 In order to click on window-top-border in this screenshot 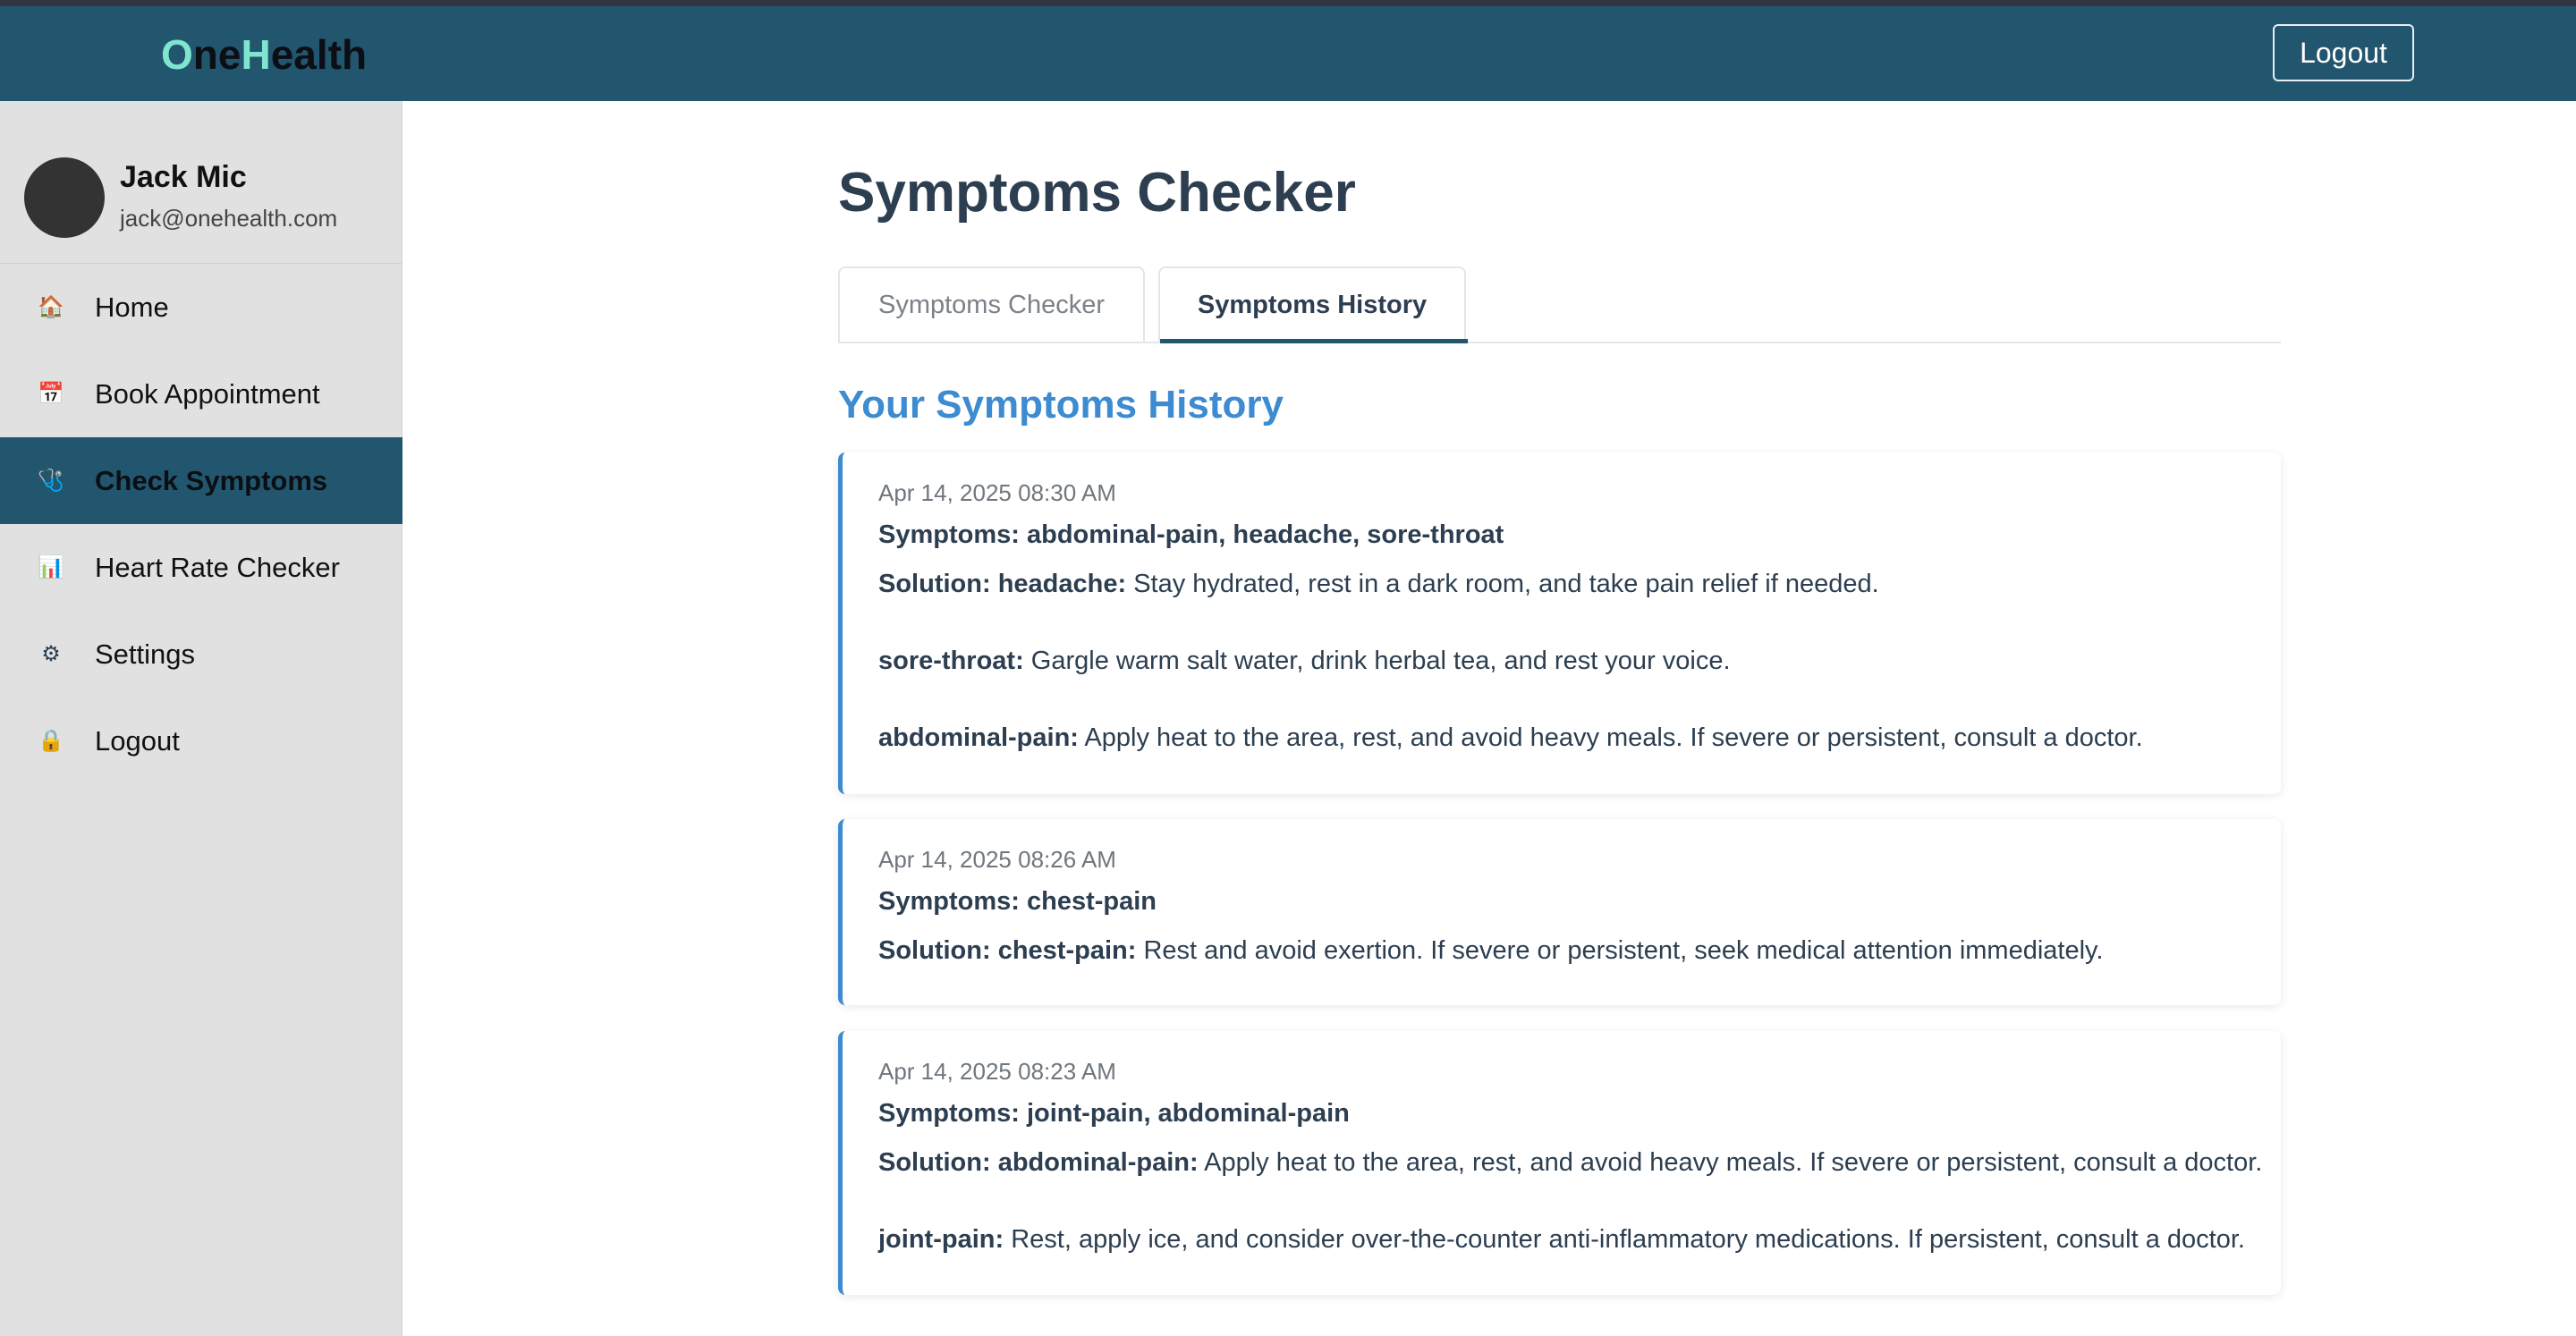, I will do `click(1288, 3)`.